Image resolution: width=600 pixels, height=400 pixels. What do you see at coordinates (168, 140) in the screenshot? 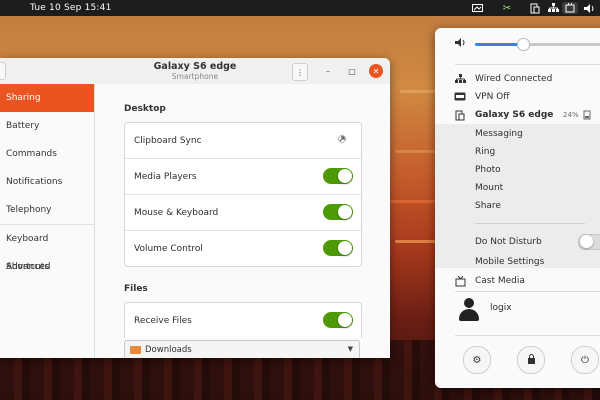
I see `clipboard-sync-label: Clipboard Sync` at bounding box center [168, 140].